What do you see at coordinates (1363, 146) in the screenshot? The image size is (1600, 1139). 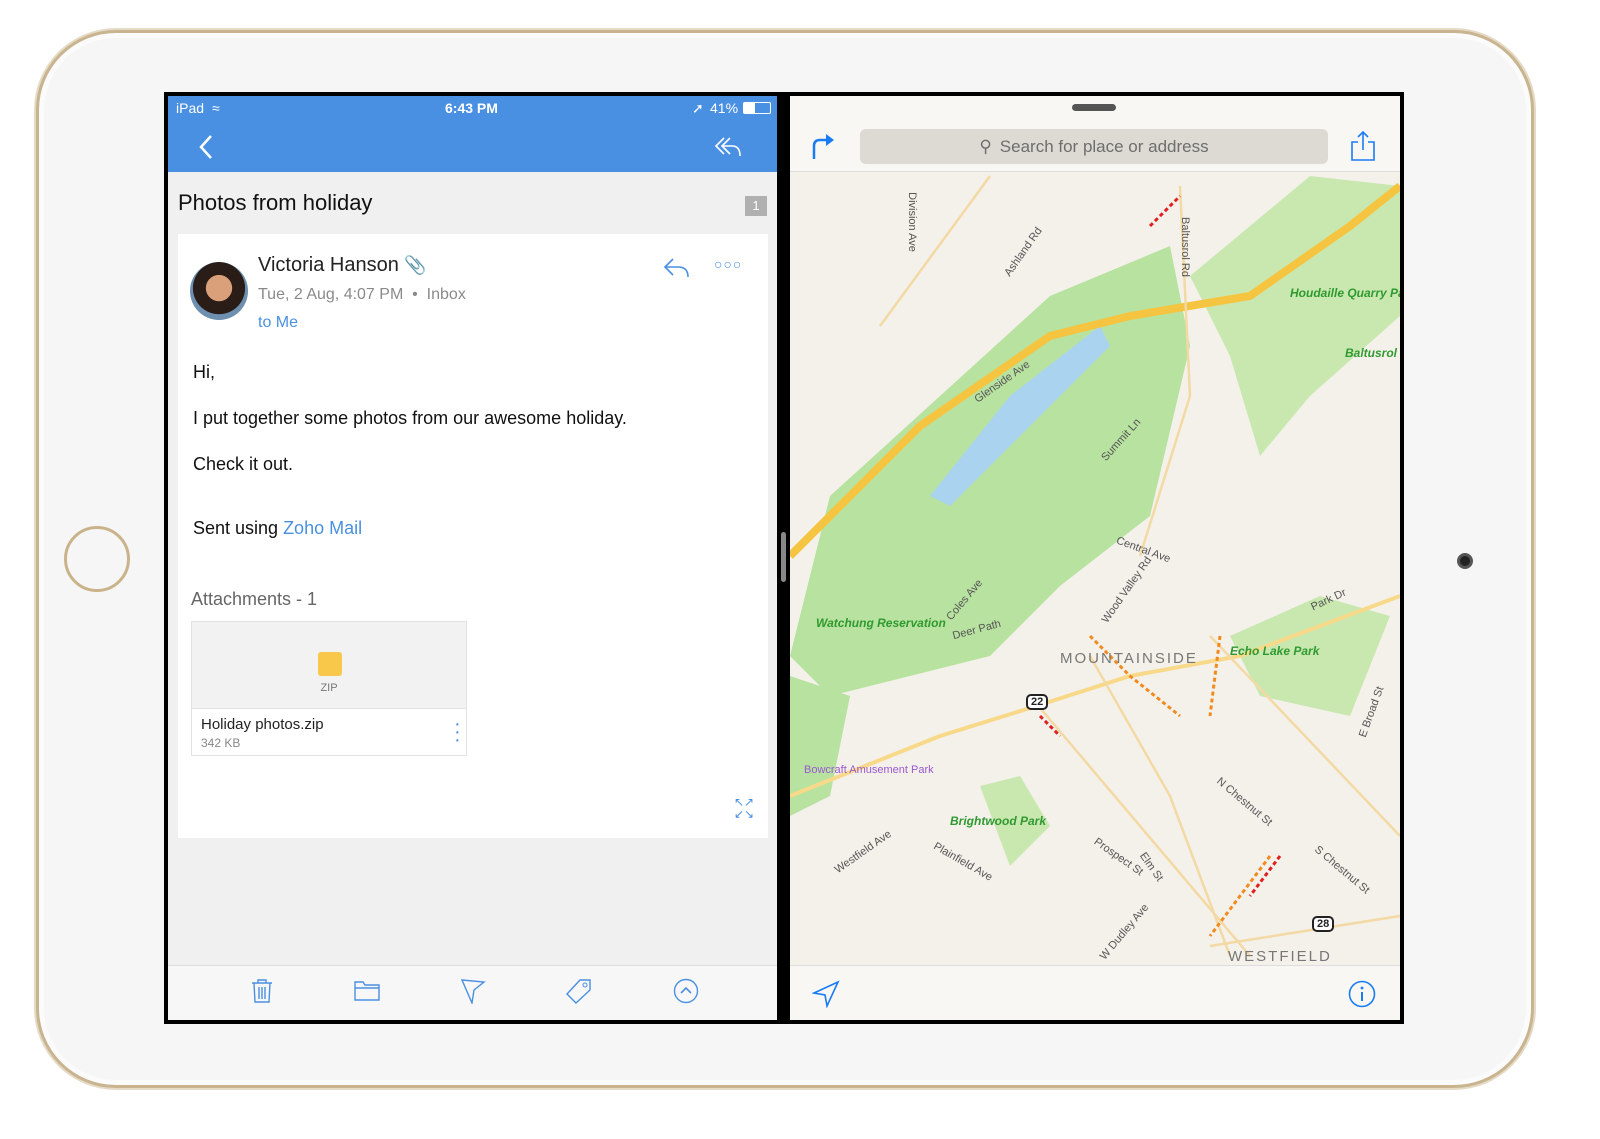 I see `share-icon` at bounding box center [1363, 146].